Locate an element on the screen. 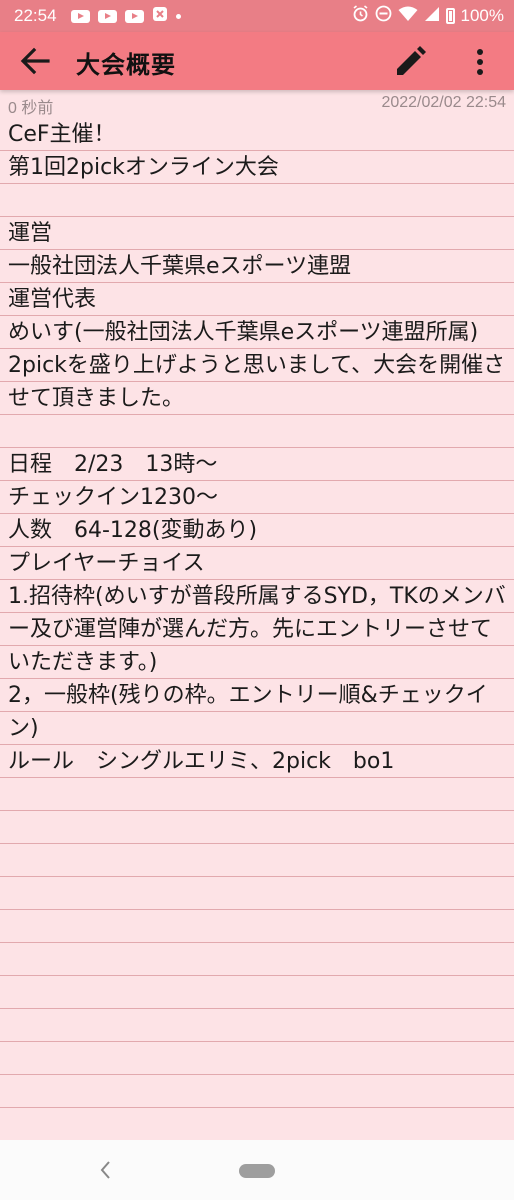  battery-icon is located at coordinates (450, 16).